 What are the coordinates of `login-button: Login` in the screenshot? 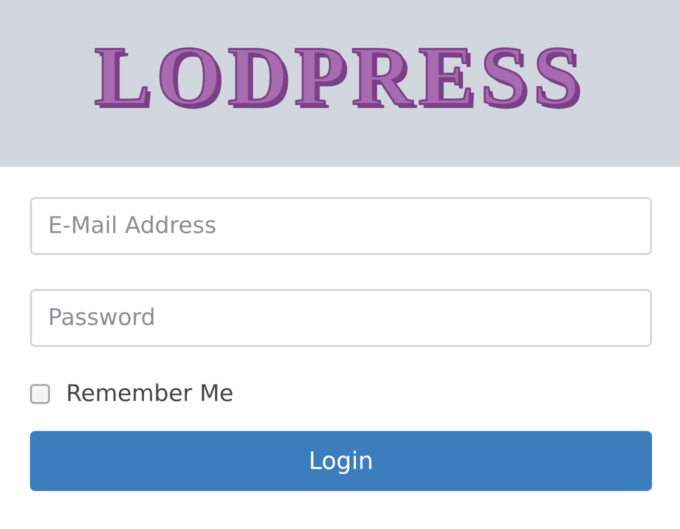 It's located at (341, 461).